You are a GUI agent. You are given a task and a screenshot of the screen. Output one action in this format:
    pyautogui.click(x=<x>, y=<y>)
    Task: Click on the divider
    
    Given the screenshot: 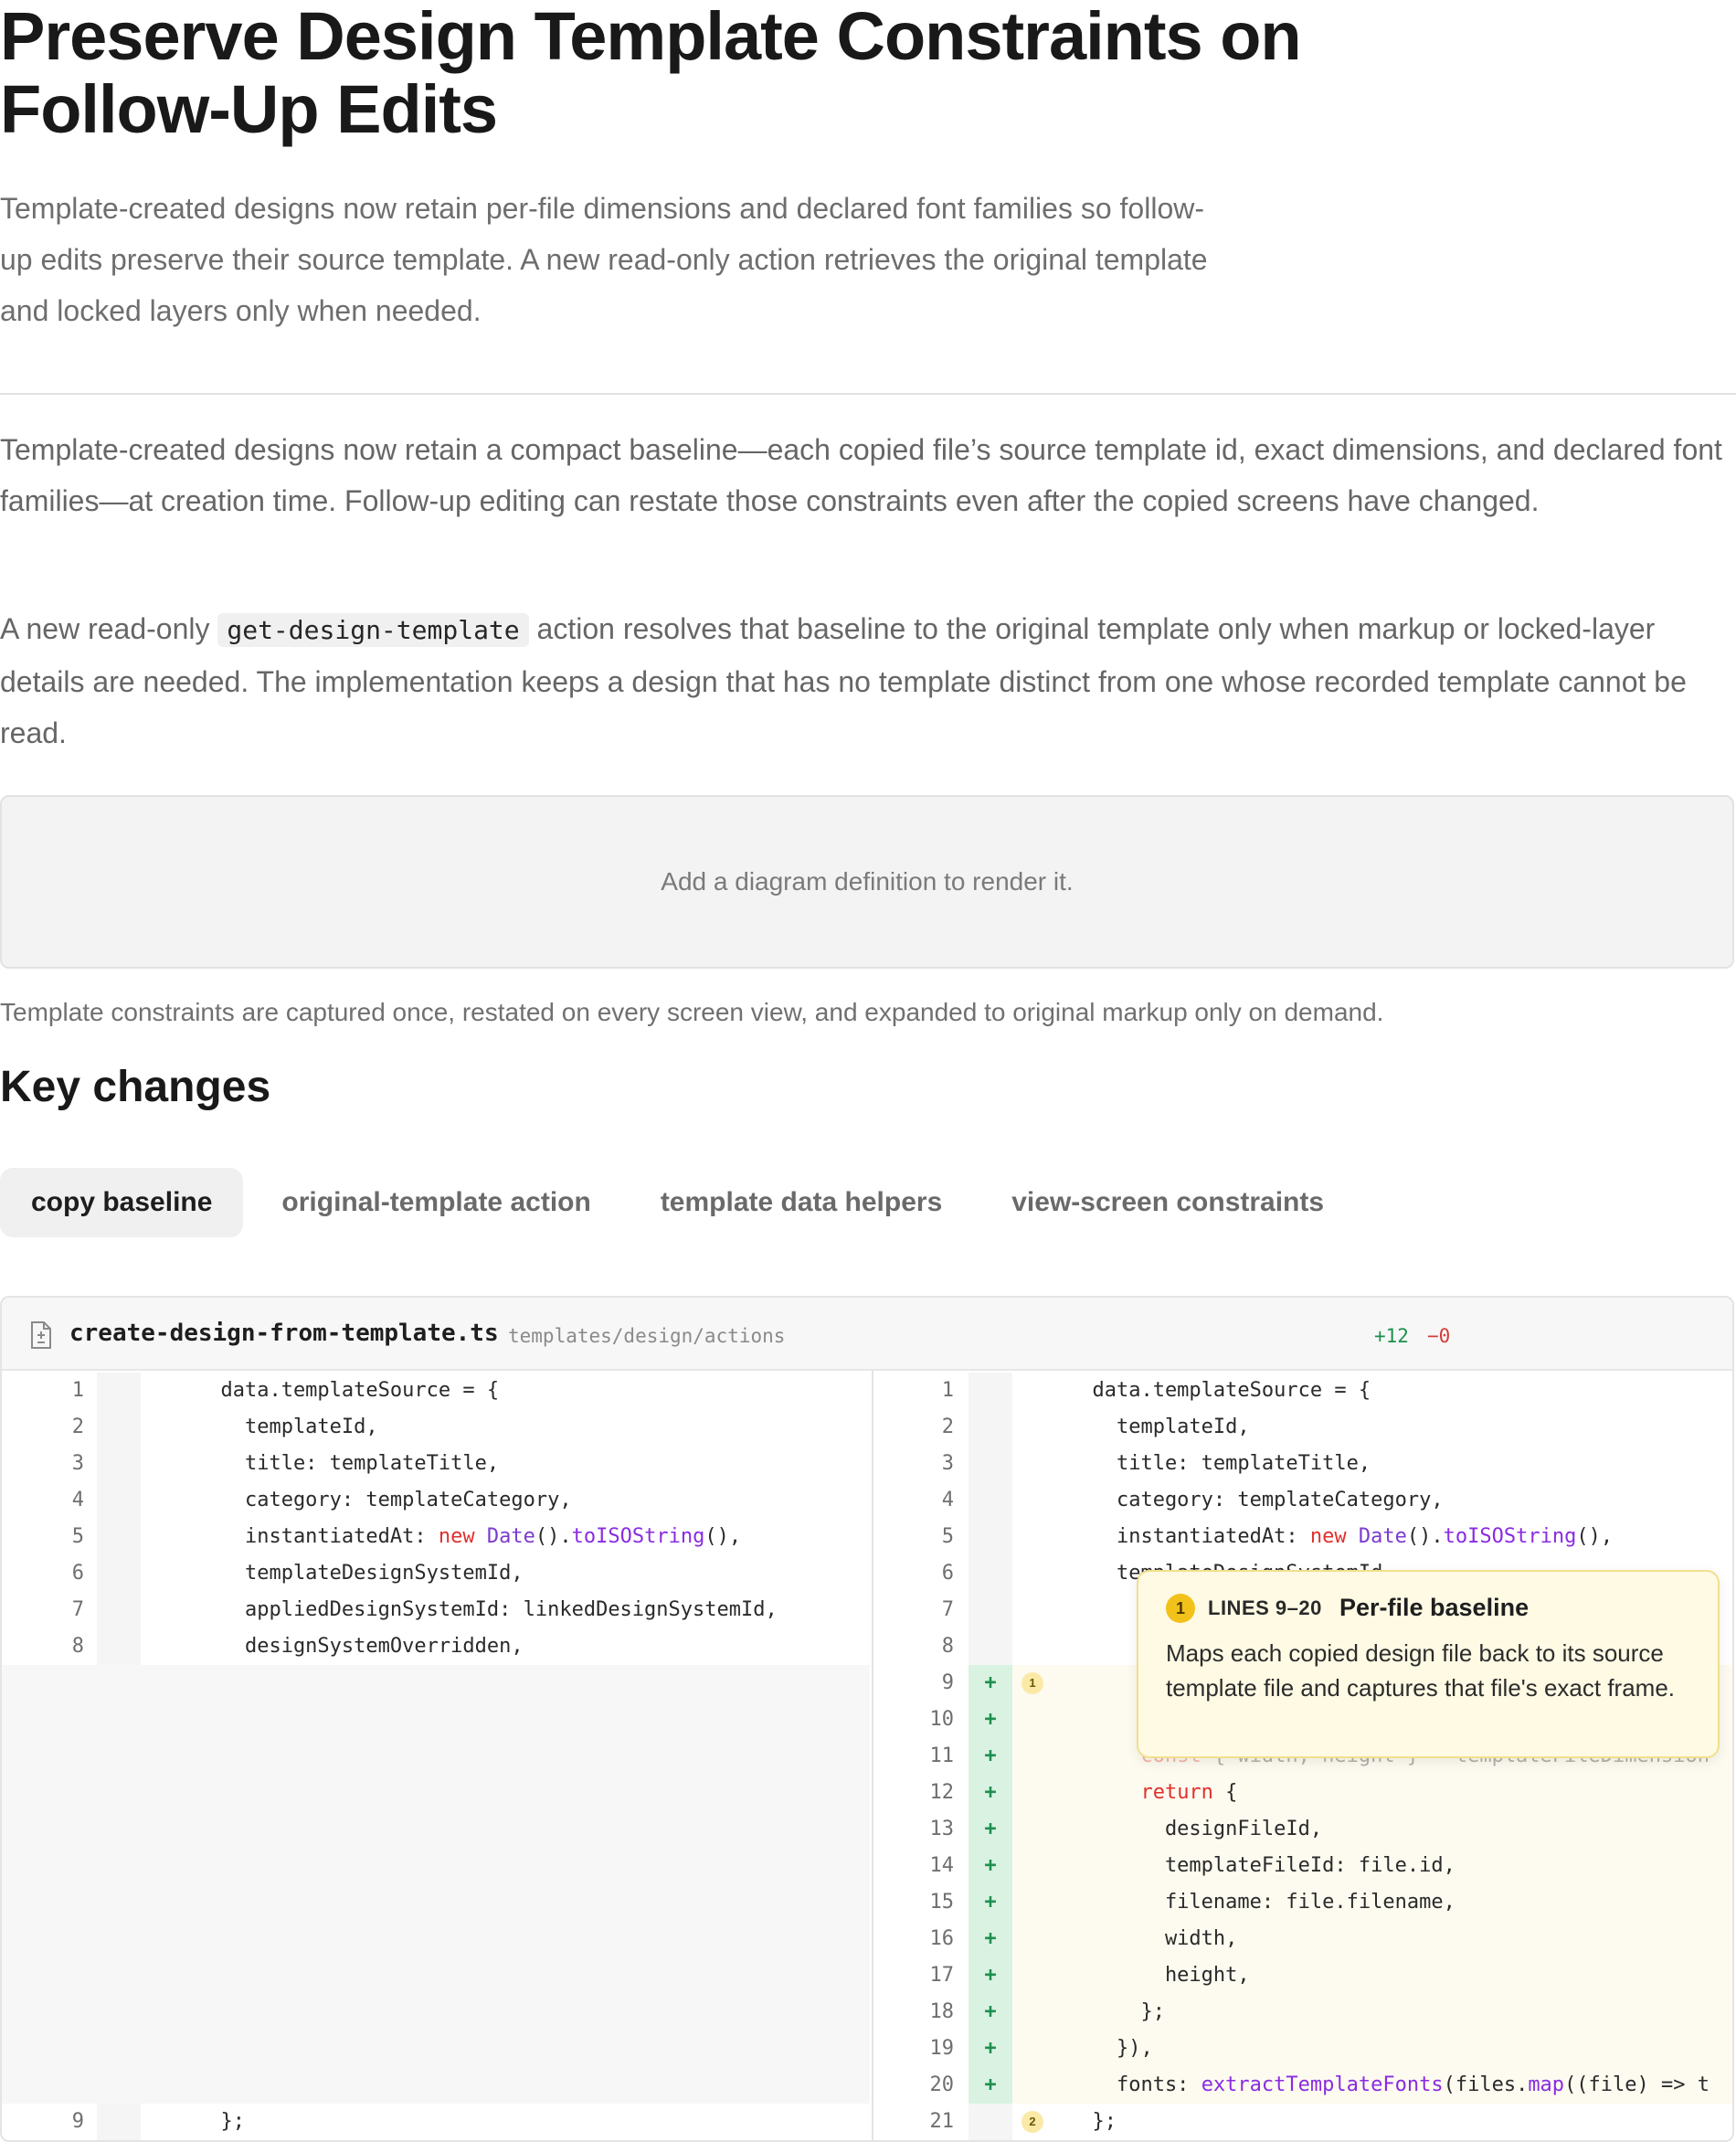 What is the action you would take?
    pyautogui.click(x=868, y=394)
    